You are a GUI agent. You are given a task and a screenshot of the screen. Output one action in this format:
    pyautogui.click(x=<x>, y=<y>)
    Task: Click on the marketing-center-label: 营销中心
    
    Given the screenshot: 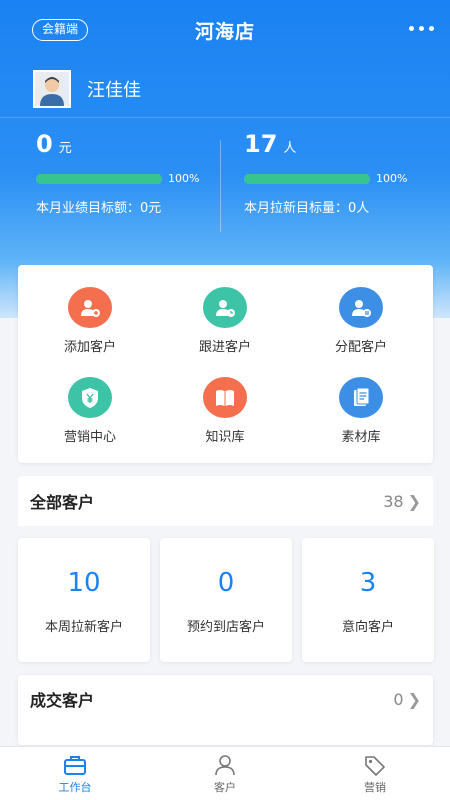 What is the action you would take?
    pyautogui.click(x=89, y=437)
    